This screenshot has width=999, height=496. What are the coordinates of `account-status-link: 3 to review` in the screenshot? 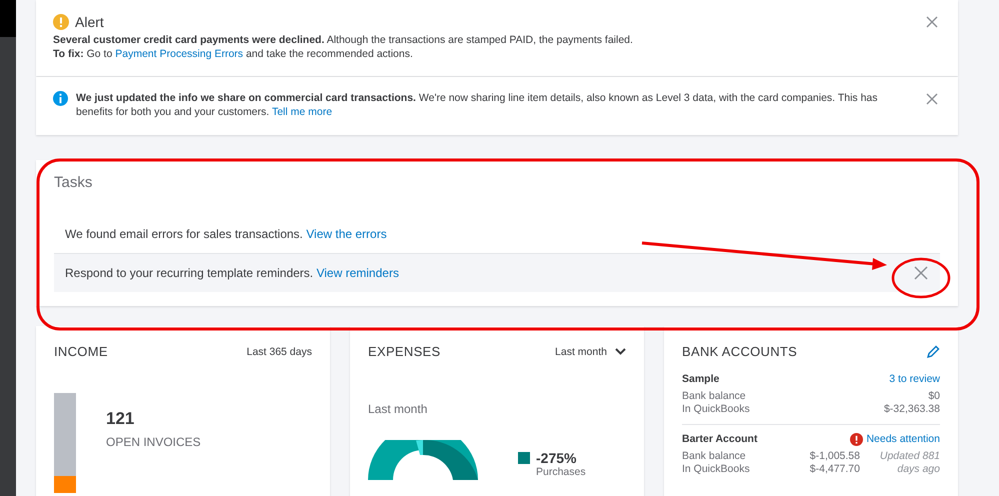 It's located at (914, 379).